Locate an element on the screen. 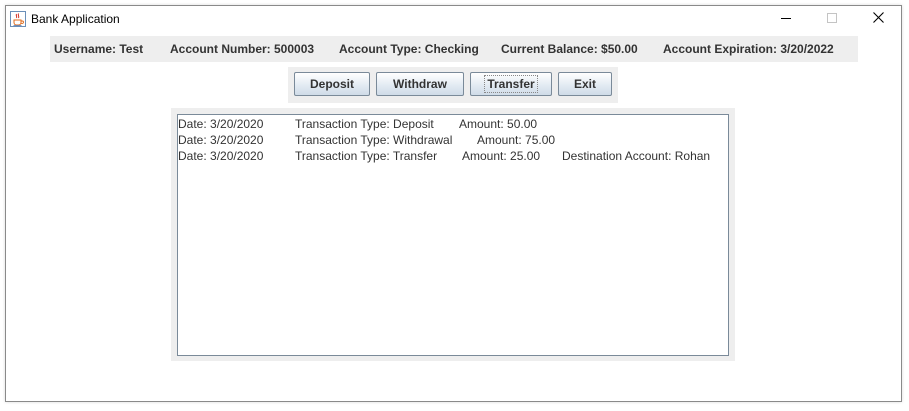 Image resolution: width=909 pixels, height=411 pixels. account-number-label: Account Number: 500003 is located at coordinates (242, 49).